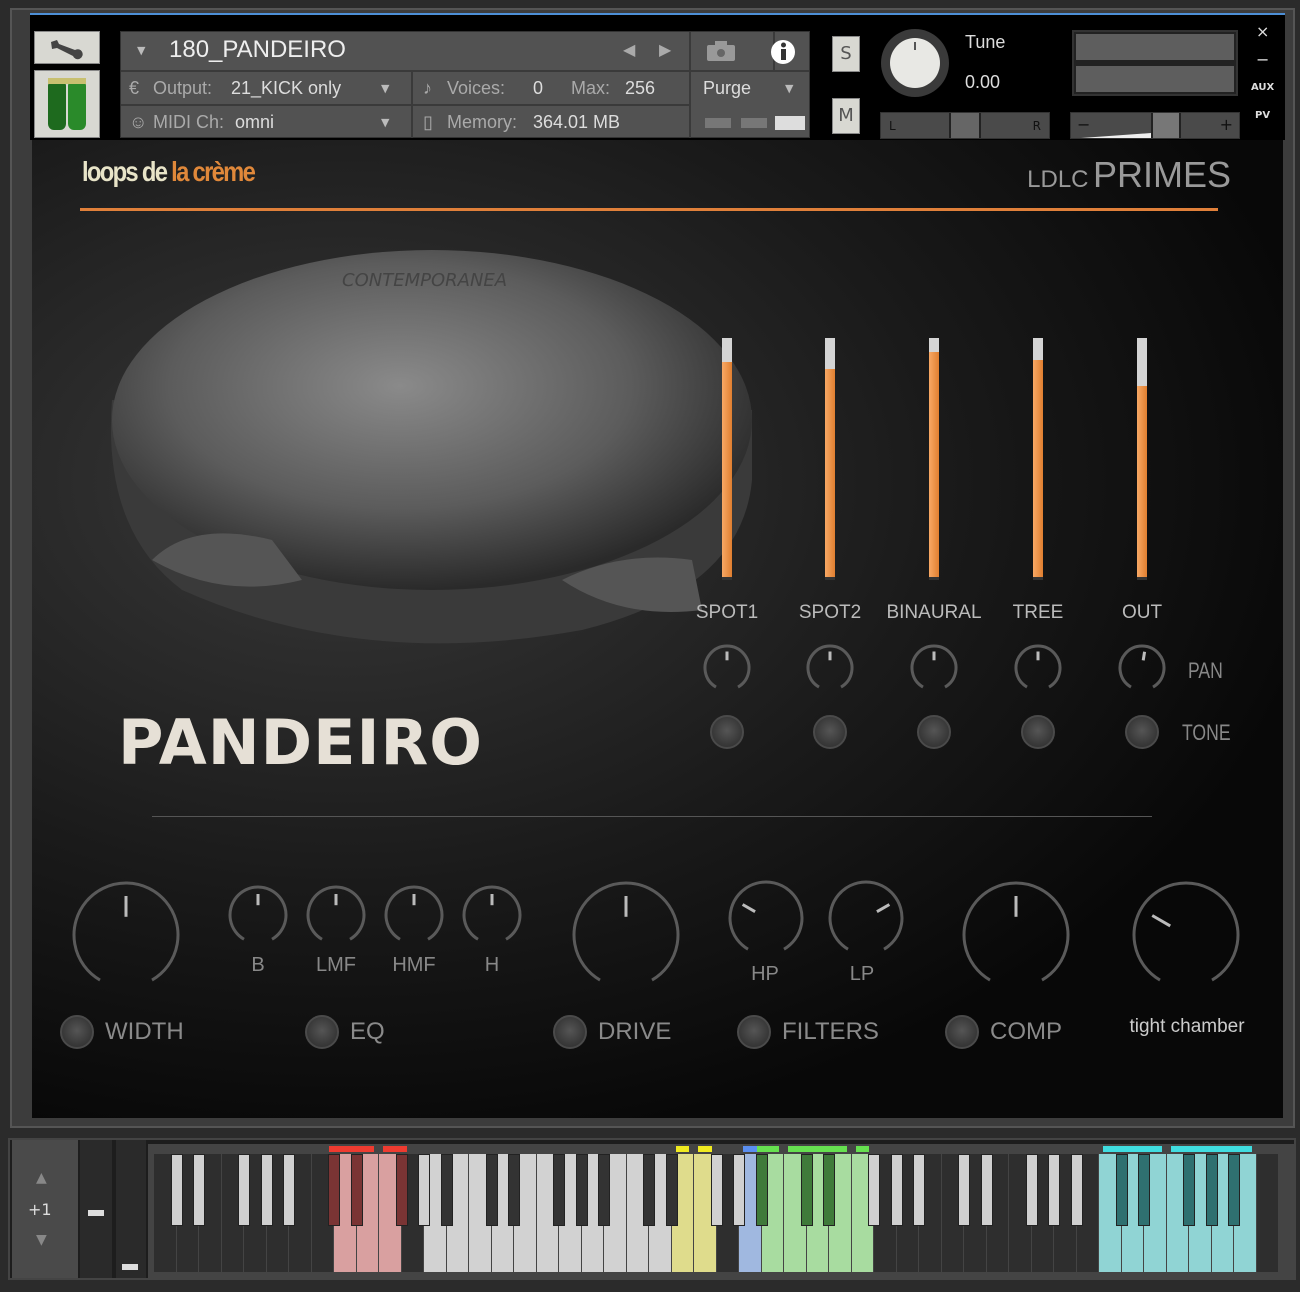 Image resolution: width=1300 pixels, height=1292 pixels. I want to click on fader-out, so click(1142, 459).